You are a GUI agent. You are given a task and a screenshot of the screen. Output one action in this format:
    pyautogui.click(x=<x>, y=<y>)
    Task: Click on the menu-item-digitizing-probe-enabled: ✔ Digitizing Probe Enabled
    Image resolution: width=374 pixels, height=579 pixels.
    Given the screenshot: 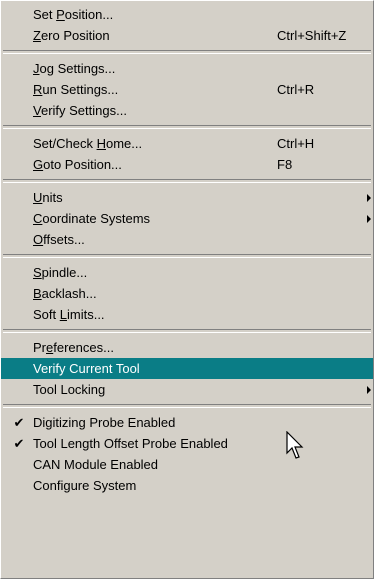 What is the action you would take?
    pyautogui.click(x=187, y=422)
    